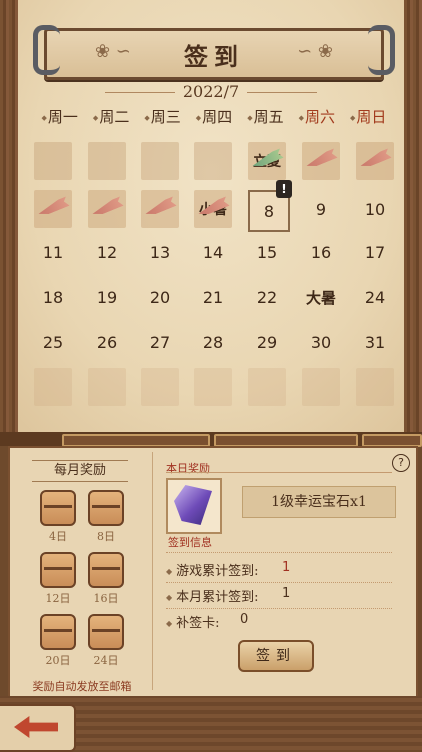 The image size is (422, 752). I want to click on weekday-mon: 周一, so click(59, 116).